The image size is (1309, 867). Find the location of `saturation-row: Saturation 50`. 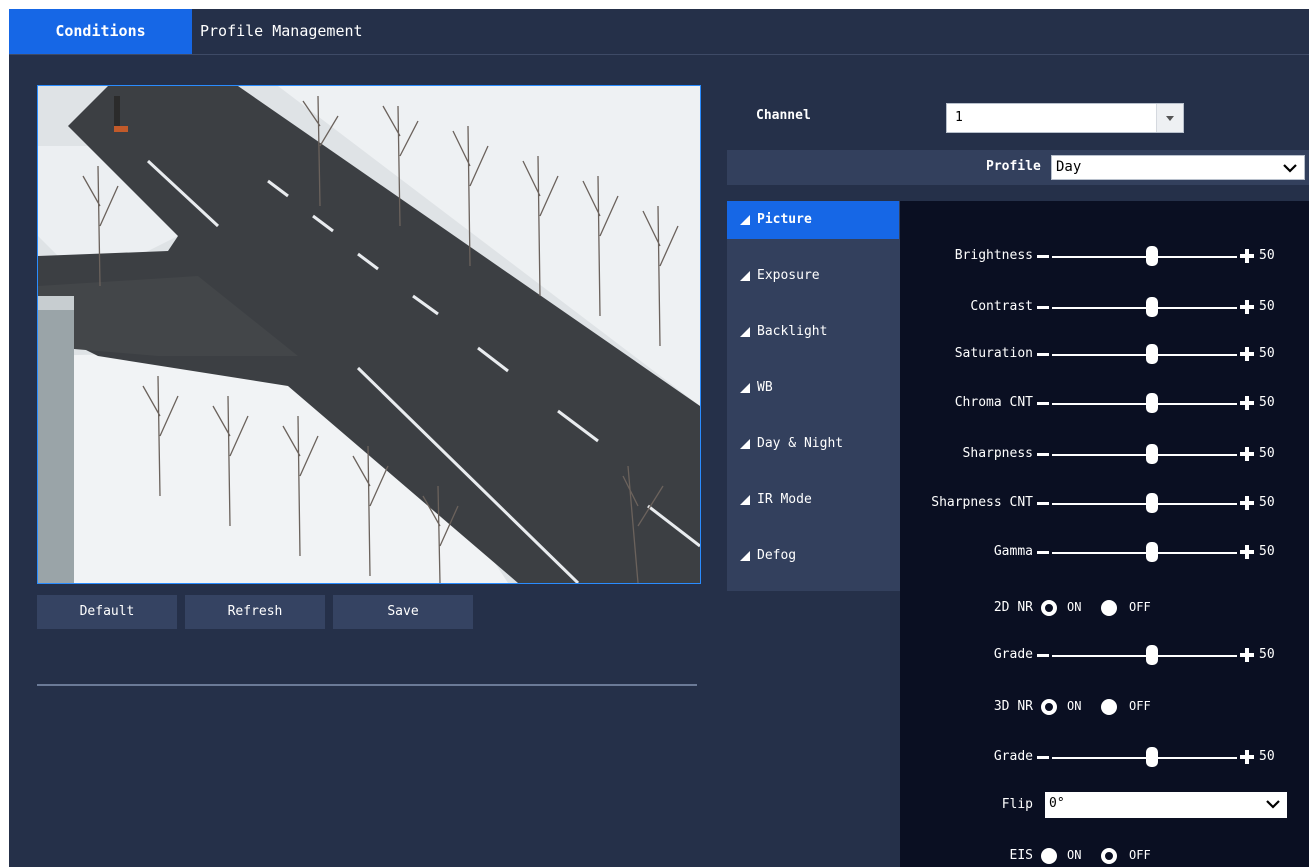

saturation-row: Saturation 50 is located at coordinates (1104, 354).